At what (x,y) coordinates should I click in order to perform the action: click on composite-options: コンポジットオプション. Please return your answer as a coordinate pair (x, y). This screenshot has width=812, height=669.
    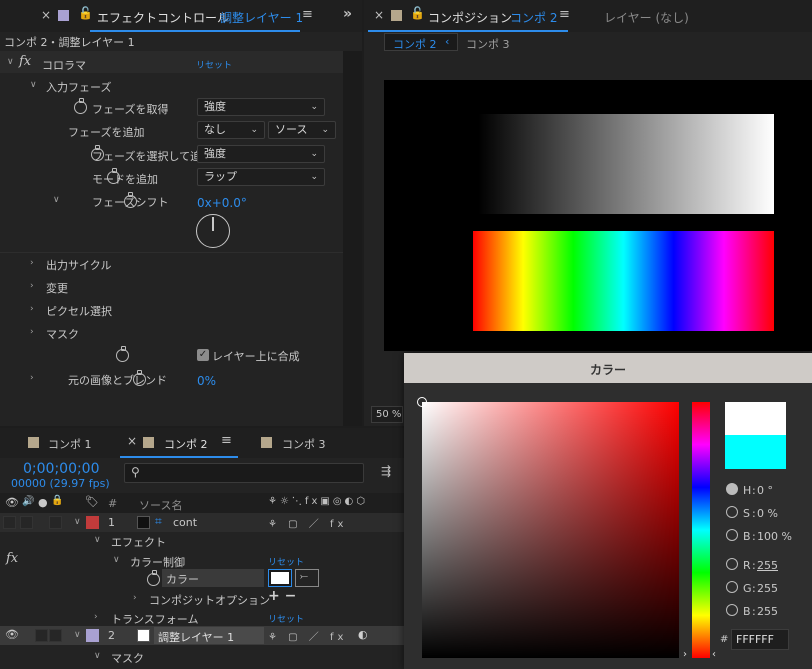
    Looking at the image, I should click on (209, 600).